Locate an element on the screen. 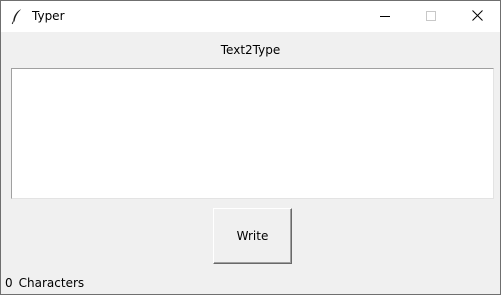  write-button-label: Write is located at coordinates (252, 236).